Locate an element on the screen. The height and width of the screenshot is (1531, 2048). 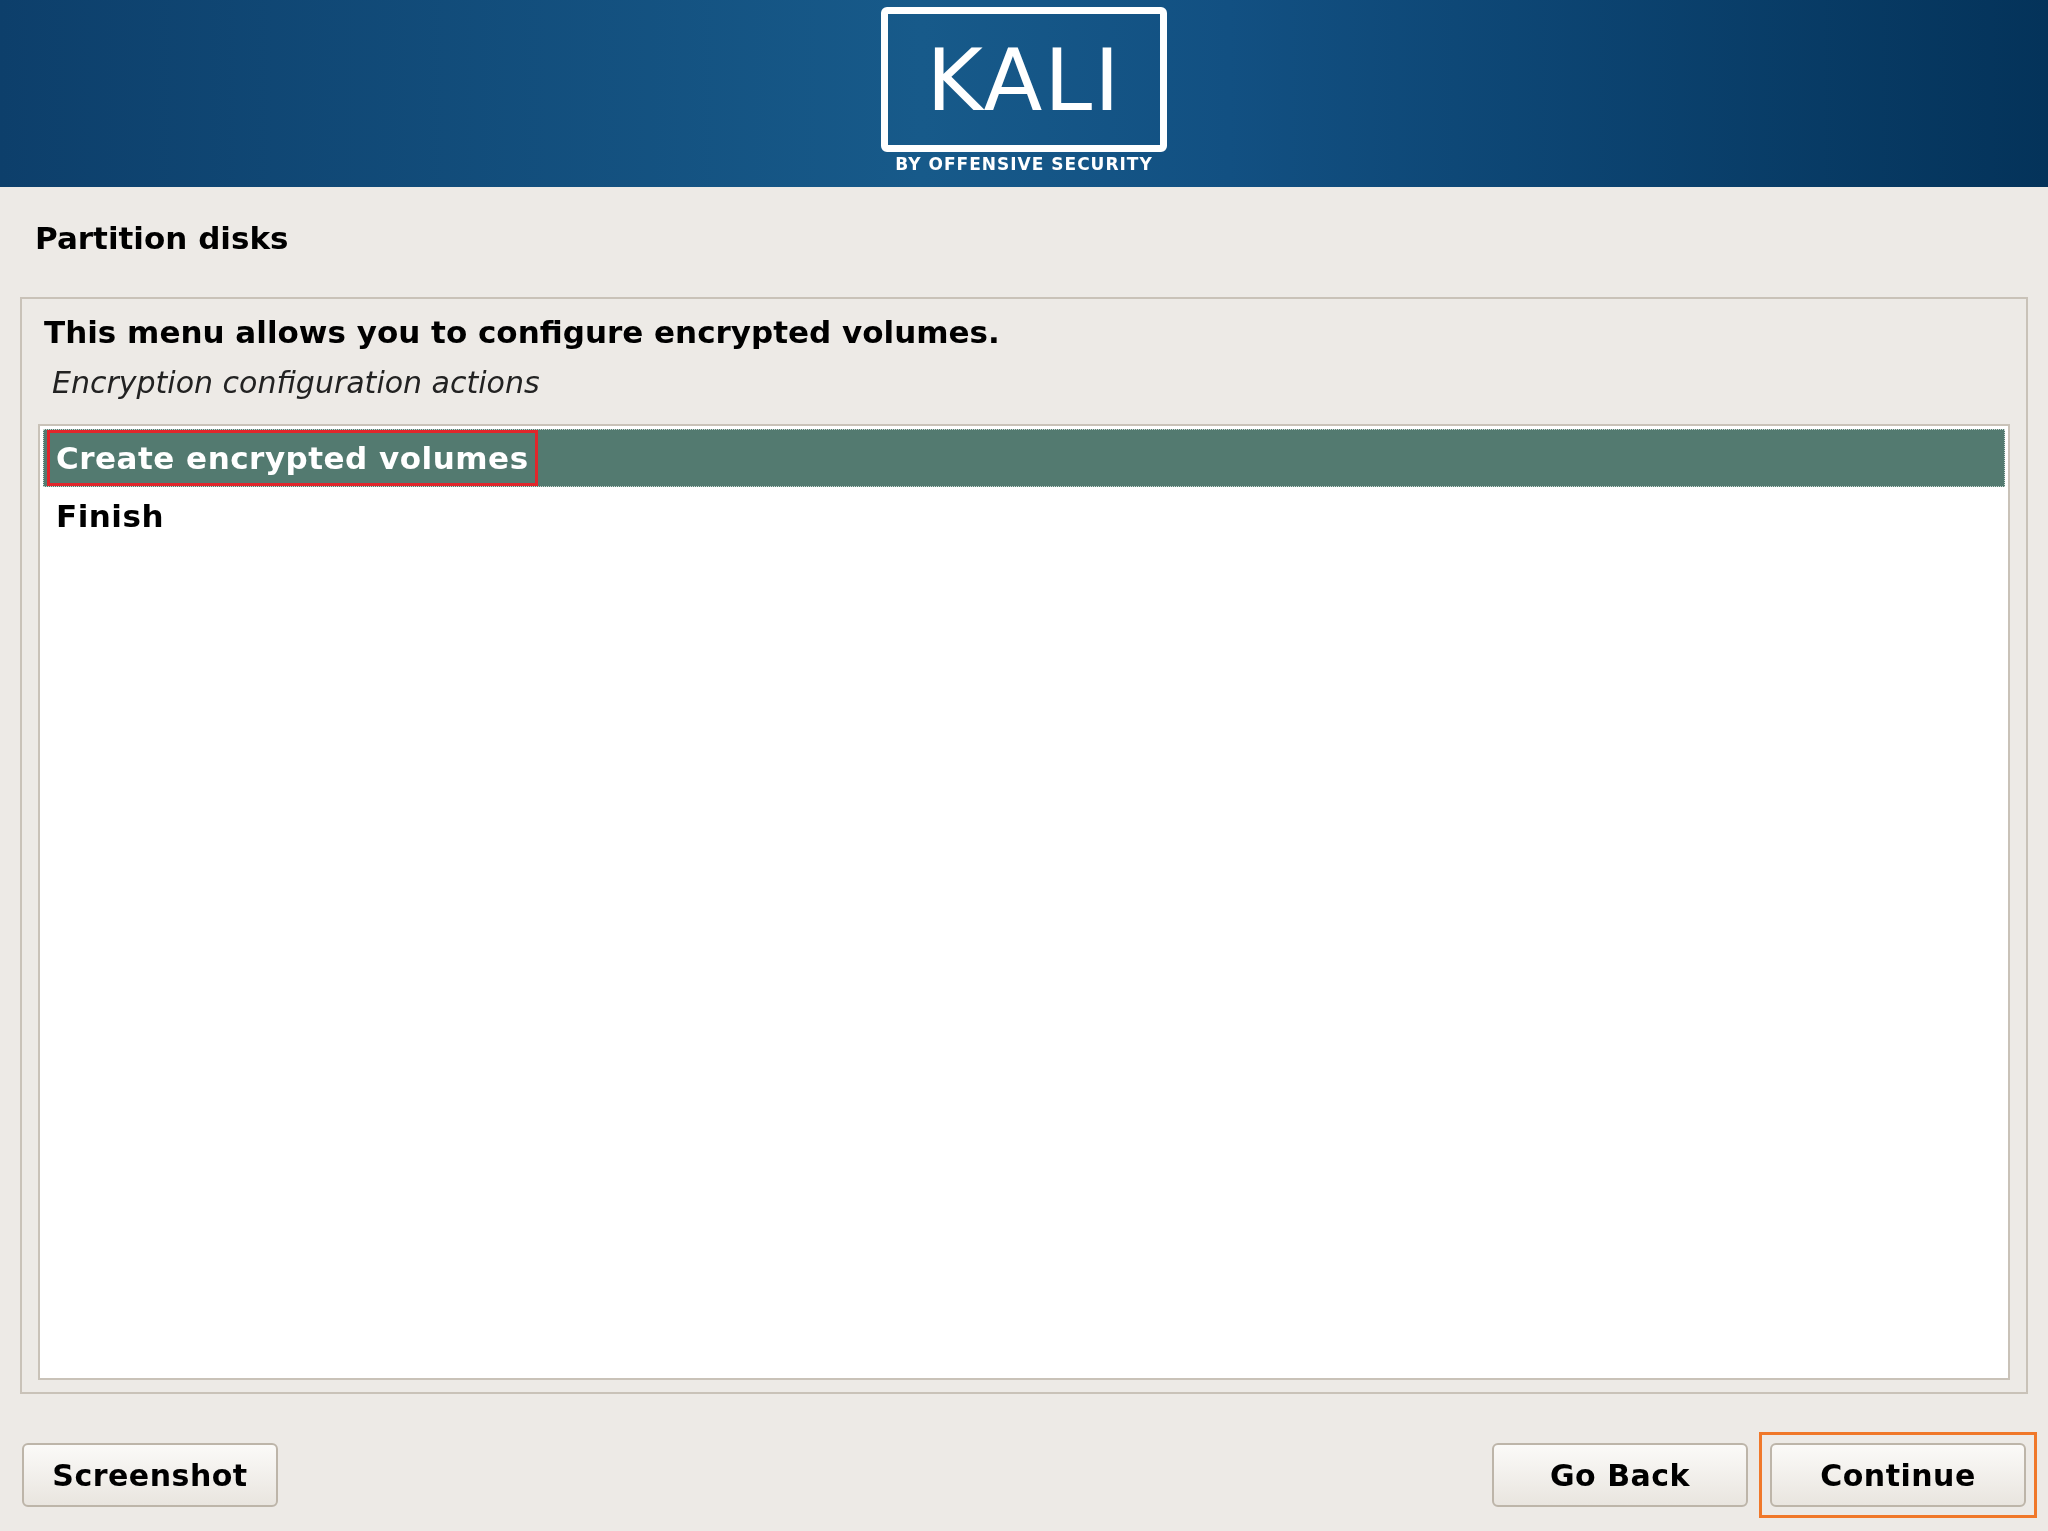
page-title: Partition disks is located at coordinates (162, 238).